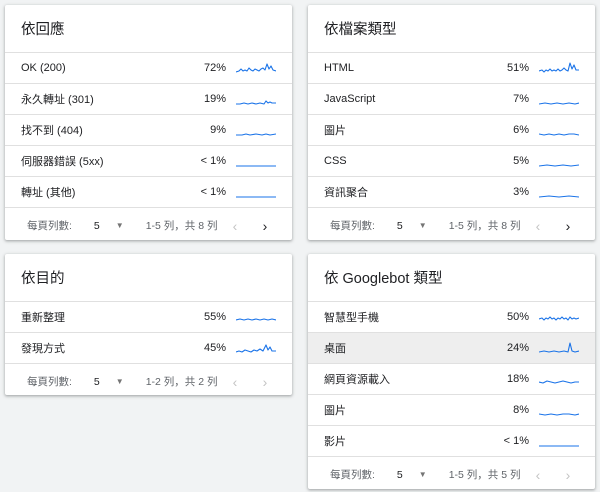  What do you see at coordinates (335, 161) in the screenshot?
I see `row-label: CSS` at bounding box center [335, 161].